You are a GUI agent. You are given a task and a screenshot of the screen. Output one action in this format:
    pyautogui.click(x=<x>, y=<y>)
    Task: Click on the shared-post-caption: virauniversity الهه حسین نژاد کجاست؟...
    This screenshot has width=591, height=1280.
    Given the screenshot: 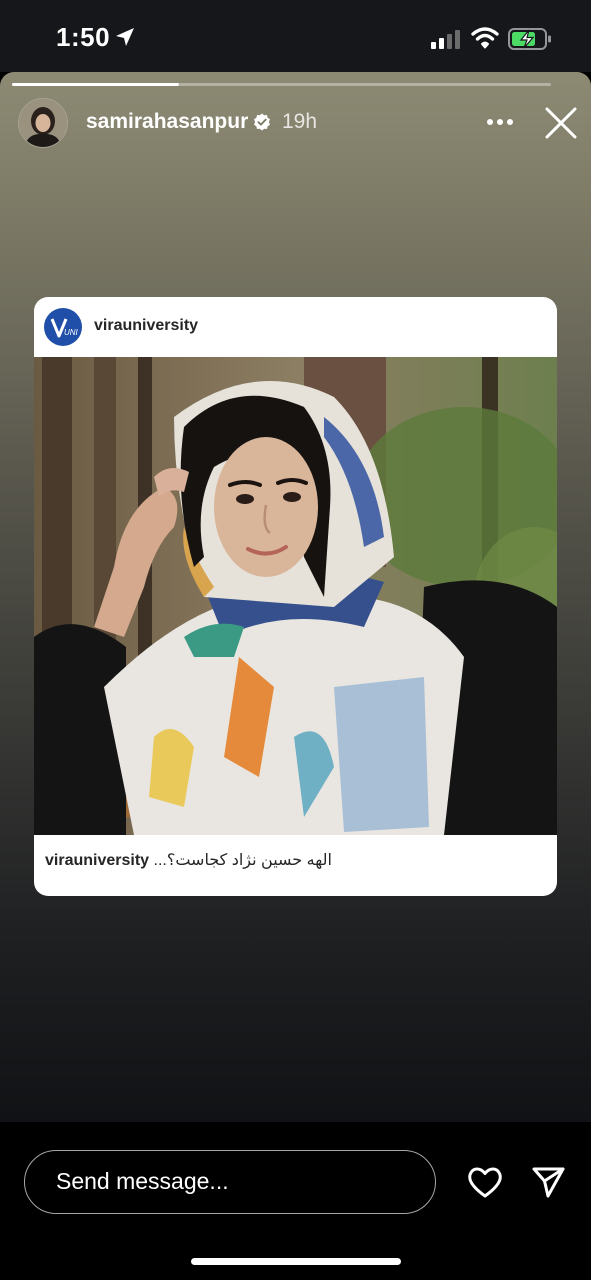 What is the action you would take?
    pyautogui.click(x=188, y=860)
    